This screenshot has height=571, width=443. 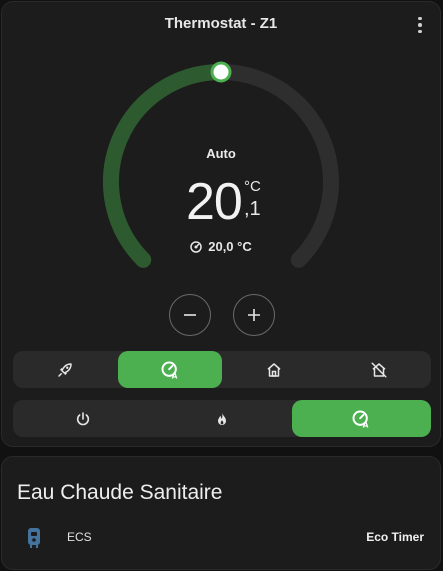 What do you see at coordinates (252, 186) in the screenshot?
I see `target-temp-unit: °C` at bounding box center [252, 186].